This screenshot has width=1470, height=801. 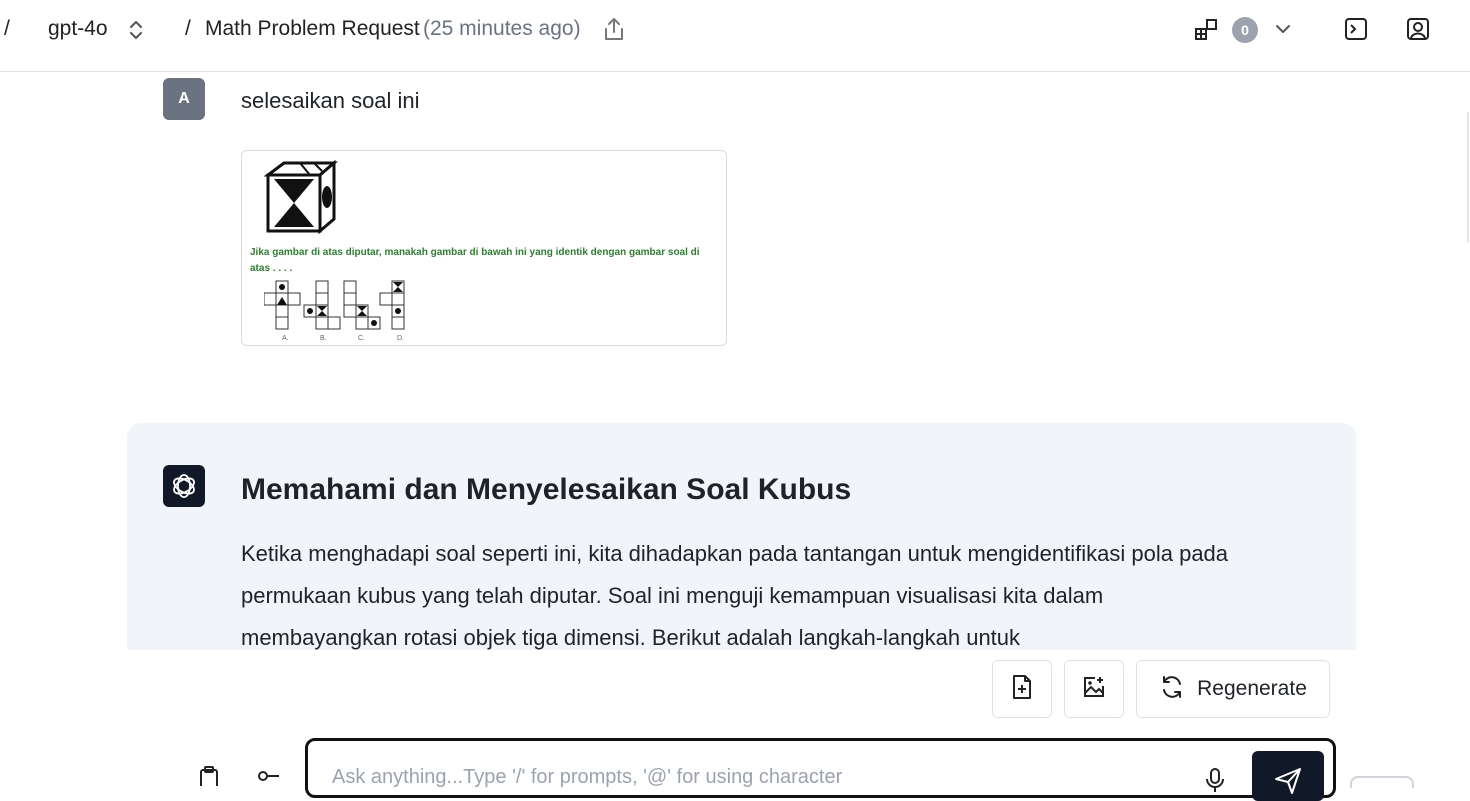 What do you see at coordinates (361, 338) in the screenshot?
I see `option-label-c: C.` at bounding box center [361, 338].